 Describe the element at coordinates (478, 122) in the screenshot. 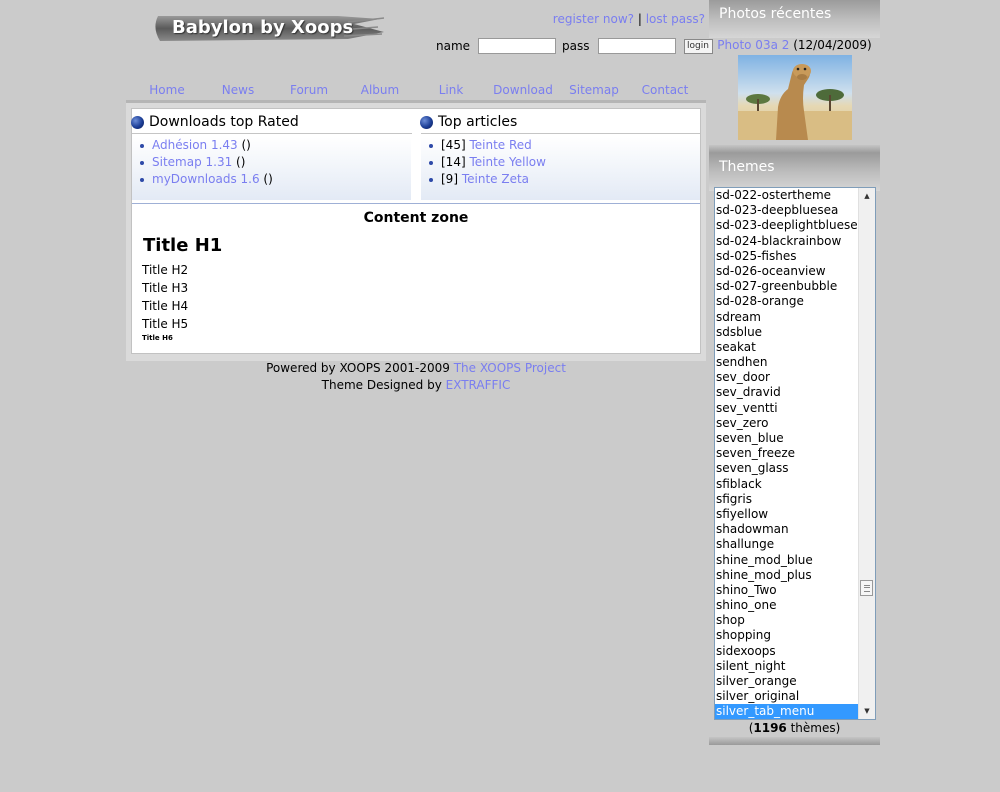

I see `articles-block-title: Top articles` at that location.